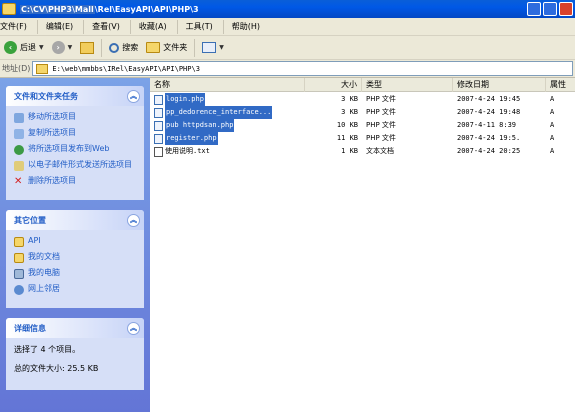 Image resolution: width=575 pixels, height=412 pixels. I want to click on place-label: 我的电脑, so click(44, 273).